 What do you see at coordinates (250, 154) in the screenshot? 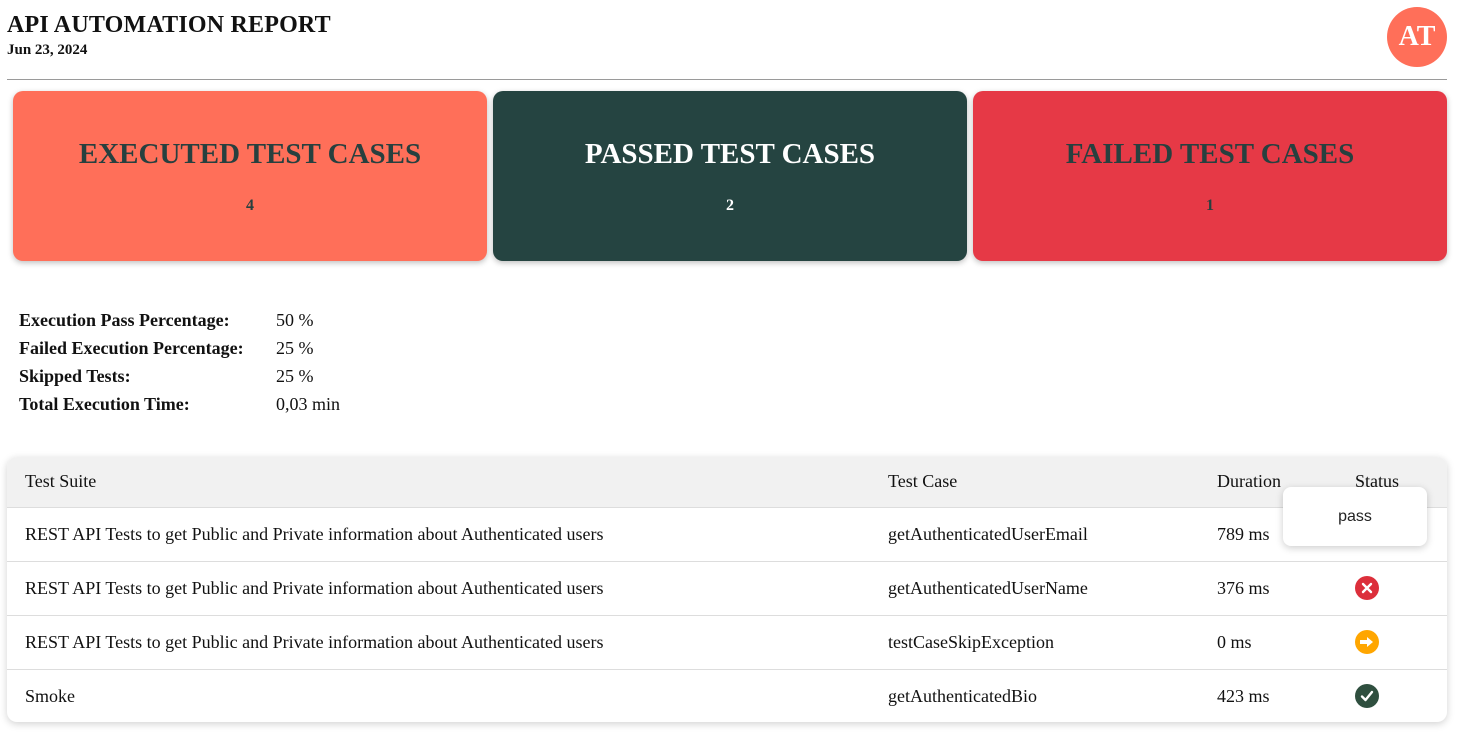
I see `executed-card-title: EXECUTED TEST CASES` at bounding box center [250, 154].